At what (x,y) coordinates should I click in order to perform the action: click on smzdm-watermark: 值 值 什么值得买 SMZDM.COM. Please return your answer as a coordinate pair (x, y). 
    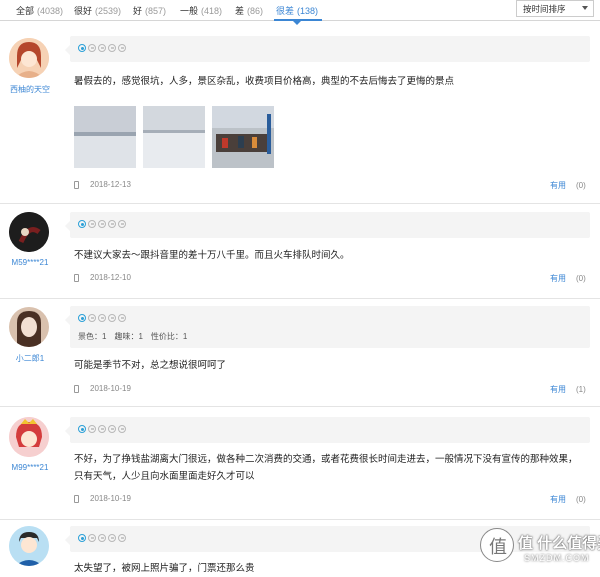
    Looking at the image, I should click on (540, 552).